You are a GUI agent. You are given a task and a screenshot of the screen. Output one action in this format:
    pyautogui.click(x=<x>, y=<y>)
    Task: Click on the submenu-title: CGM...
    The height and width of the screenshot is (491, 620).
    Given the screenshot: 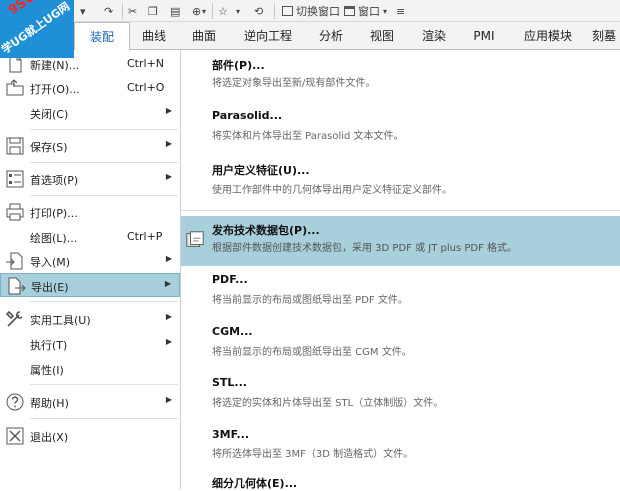 What is the action you would take?
    pyautogui.click(x=232, y=331)
    